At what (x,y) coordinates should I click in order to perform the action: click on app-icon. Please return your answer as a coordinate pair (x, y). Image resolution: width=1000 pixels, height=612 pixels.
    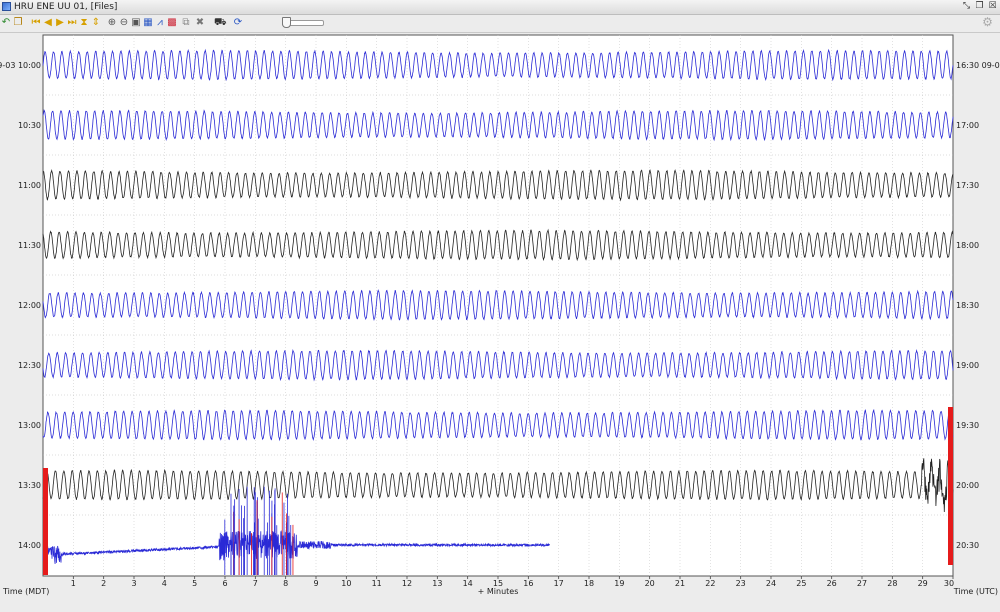
    Looking at the image, I should click on (6, 6).